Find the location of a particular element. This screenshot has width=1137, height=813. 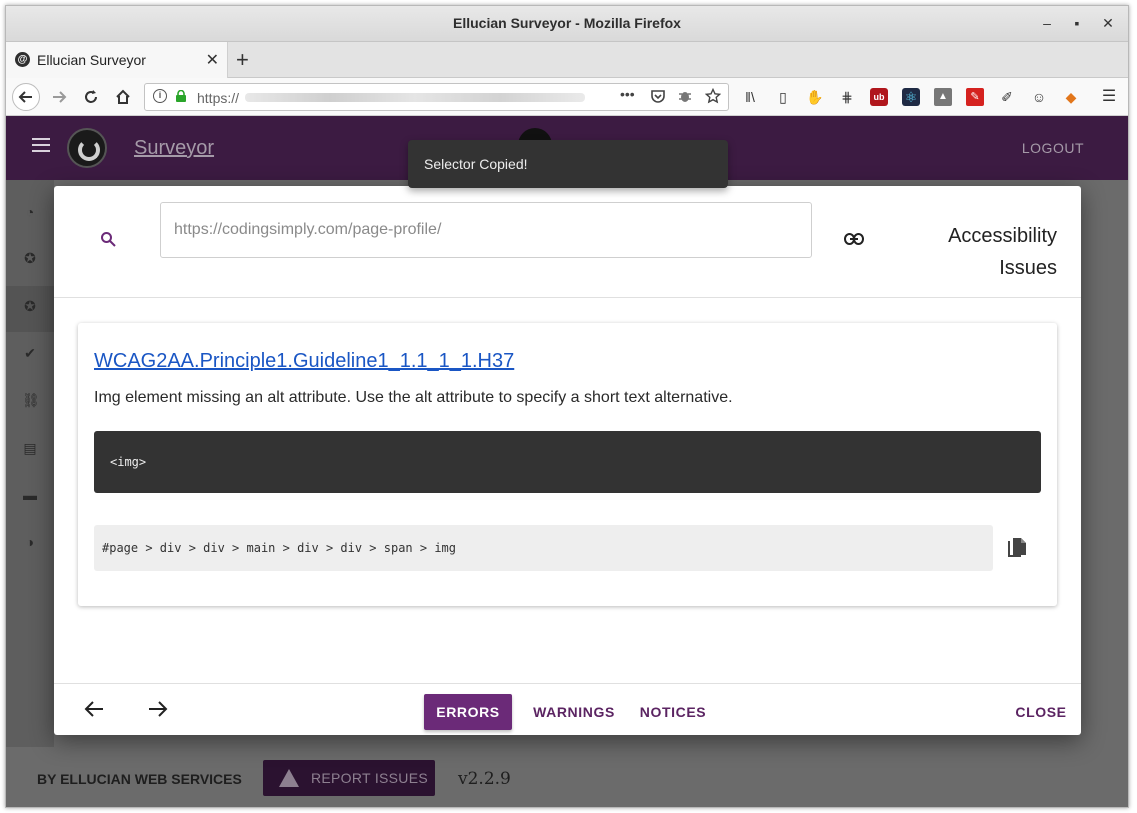

sidebar: ◔ ✪ ✪ ✔ ⛓ ▤ ▬ ◑ is located at coordinates (30, 493).